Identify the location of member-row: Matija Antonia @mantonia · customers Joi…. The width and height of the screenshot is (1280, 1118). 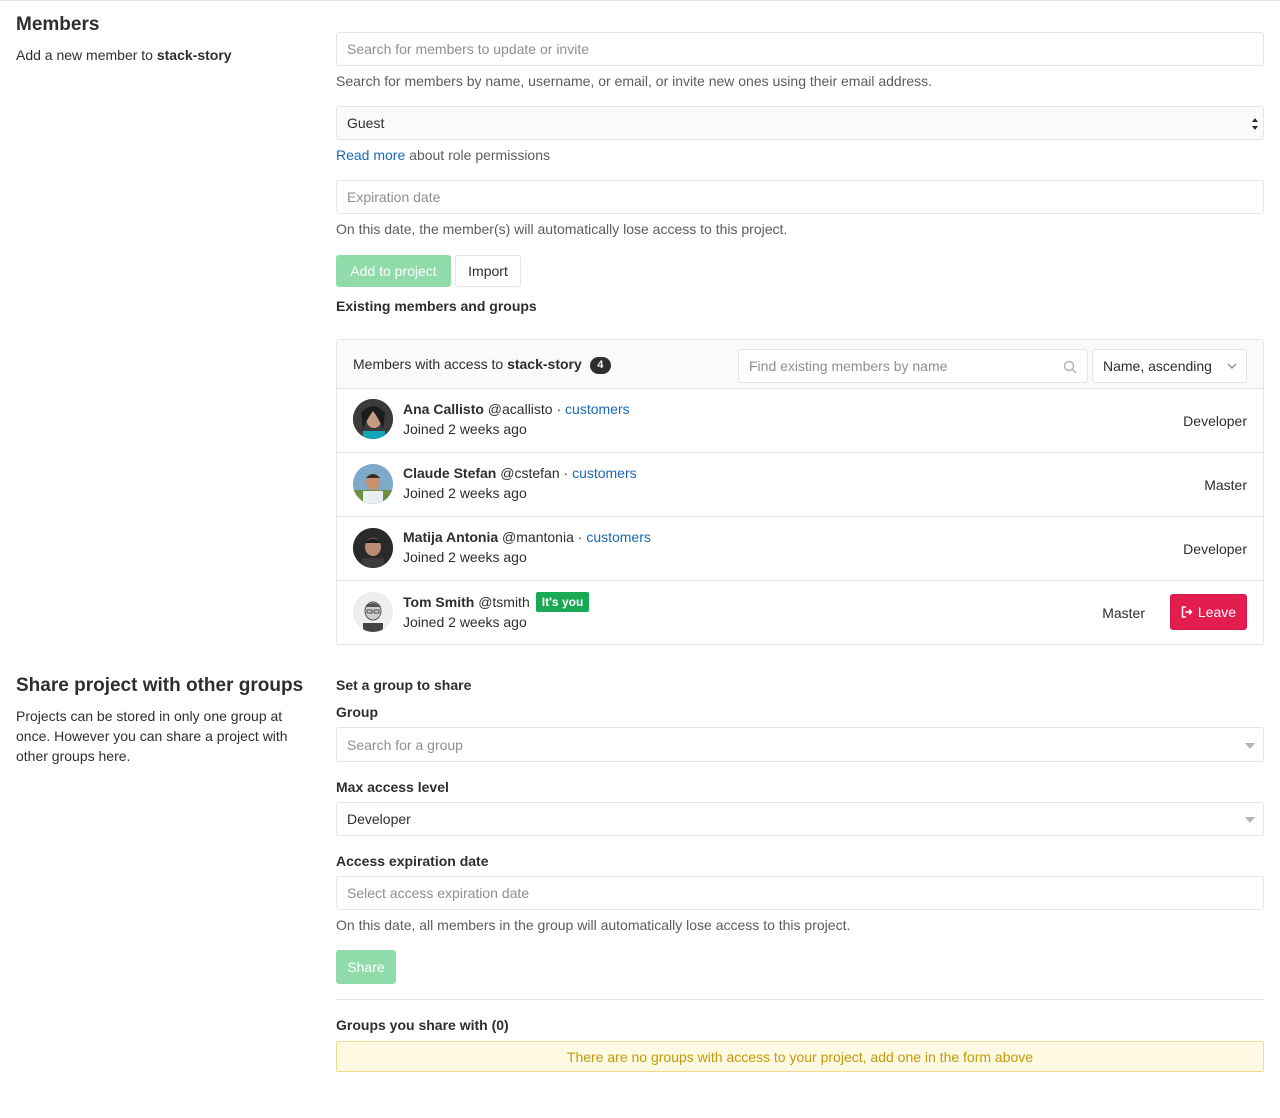
(800, 549).